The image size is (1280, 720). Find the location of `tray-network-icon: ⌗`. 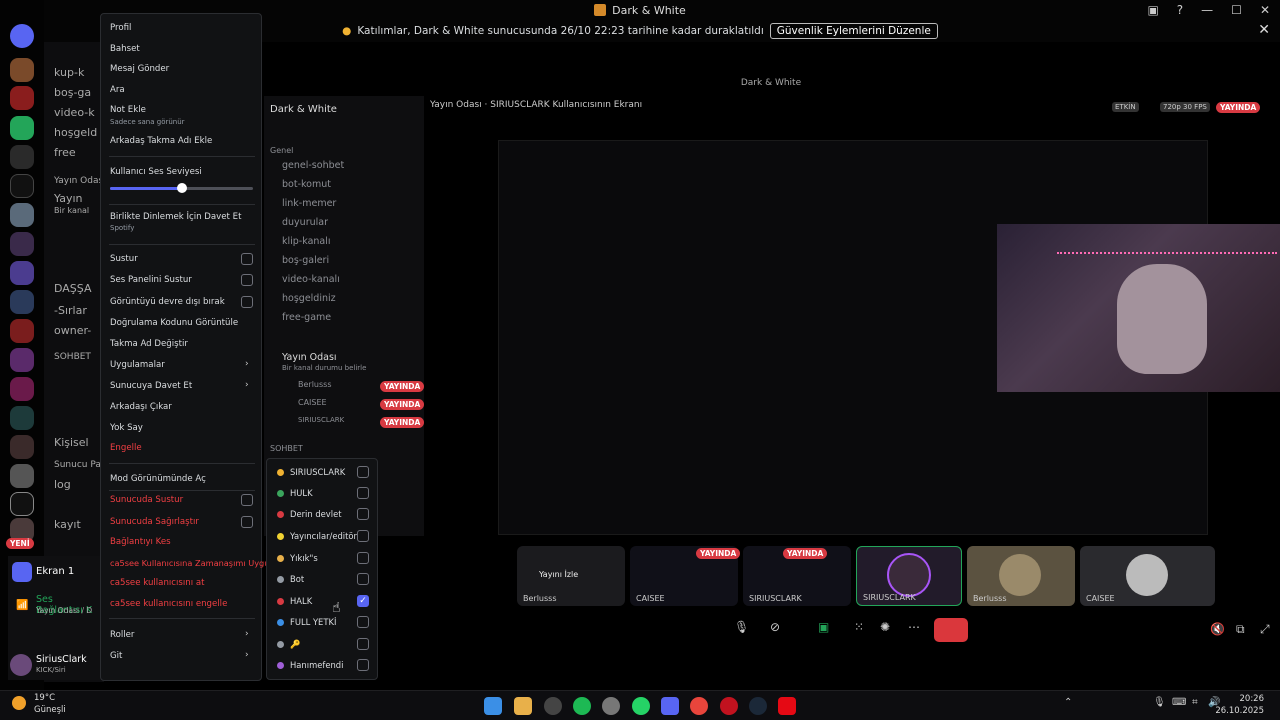

tray-network-icon: ⌗ is located at coordinates (1195, 702).